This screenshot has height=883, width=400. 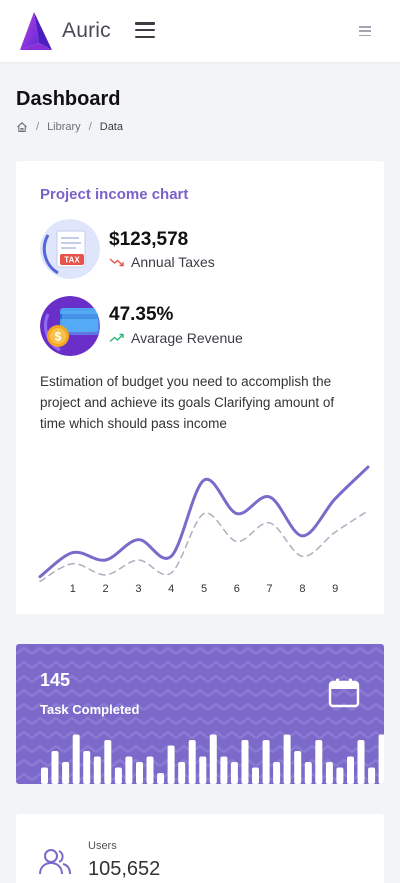 I want to click on x-tick-label: 4, so click(x=171, y=589).